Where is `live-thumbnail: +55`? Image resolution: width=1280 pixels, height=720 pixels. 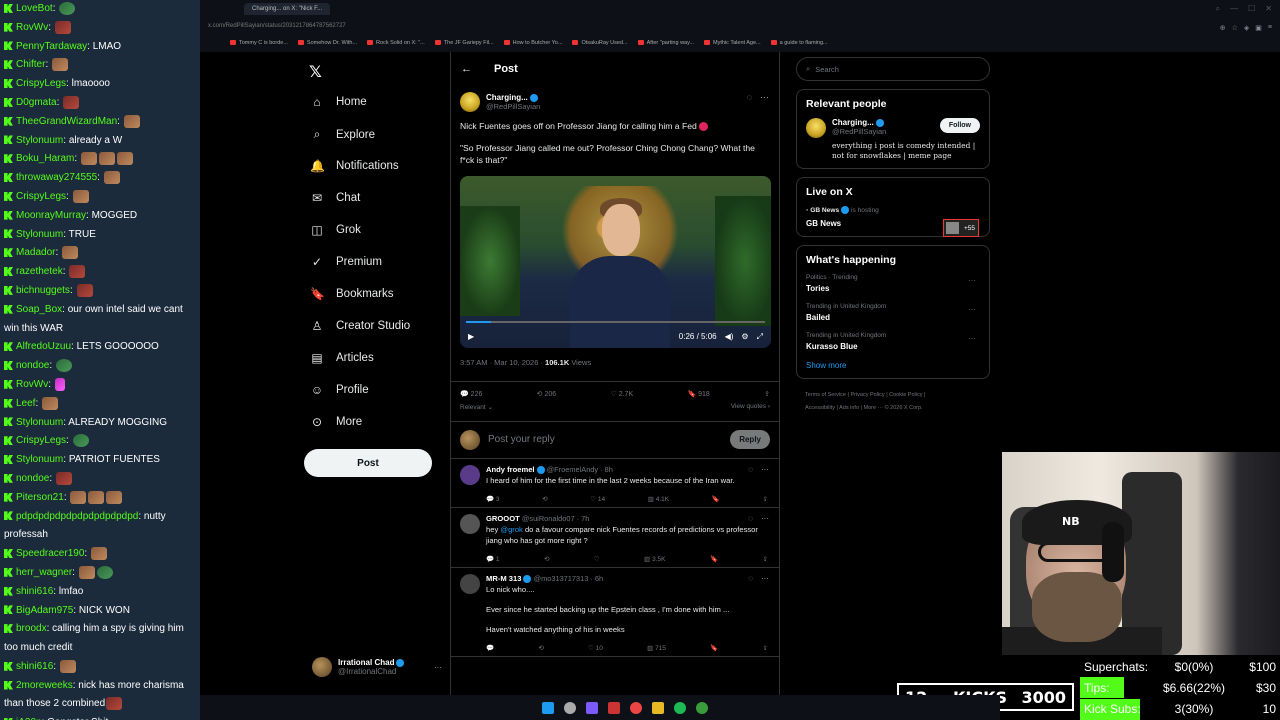 live-thumbnail: +55 is located at coordinates (961, 228).